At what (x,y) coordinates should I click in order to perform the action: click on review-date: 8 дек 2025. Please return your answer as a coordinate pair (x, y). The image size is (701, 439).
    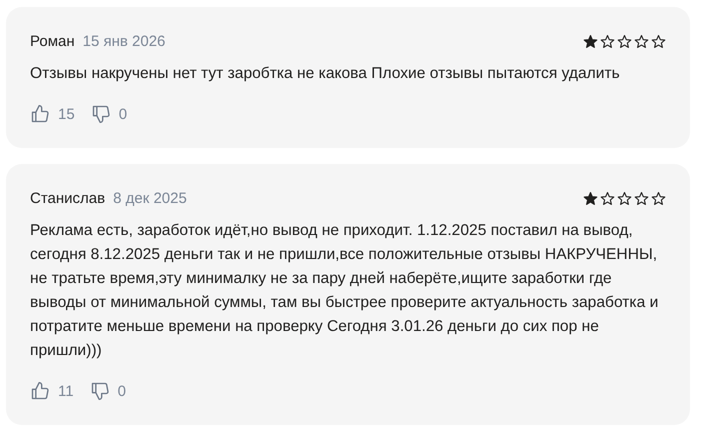
    Looking at the image, I should click on (150, 198).